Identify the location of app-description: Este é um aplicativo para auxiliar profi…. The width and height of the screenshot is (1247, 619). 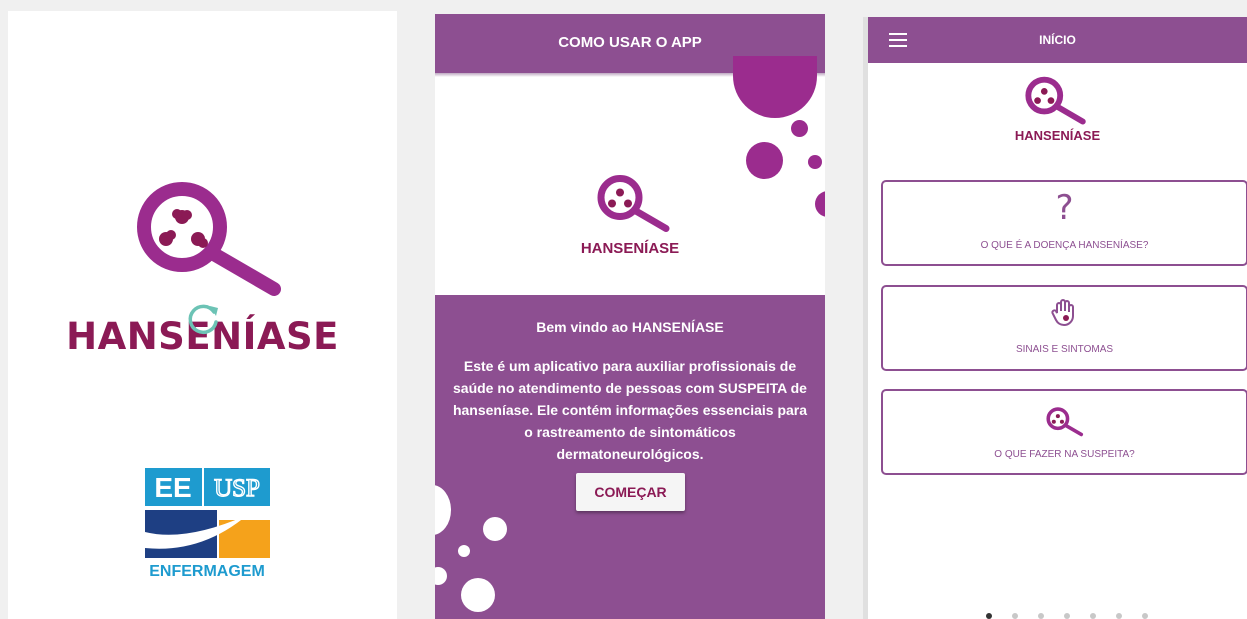
(630, 410).